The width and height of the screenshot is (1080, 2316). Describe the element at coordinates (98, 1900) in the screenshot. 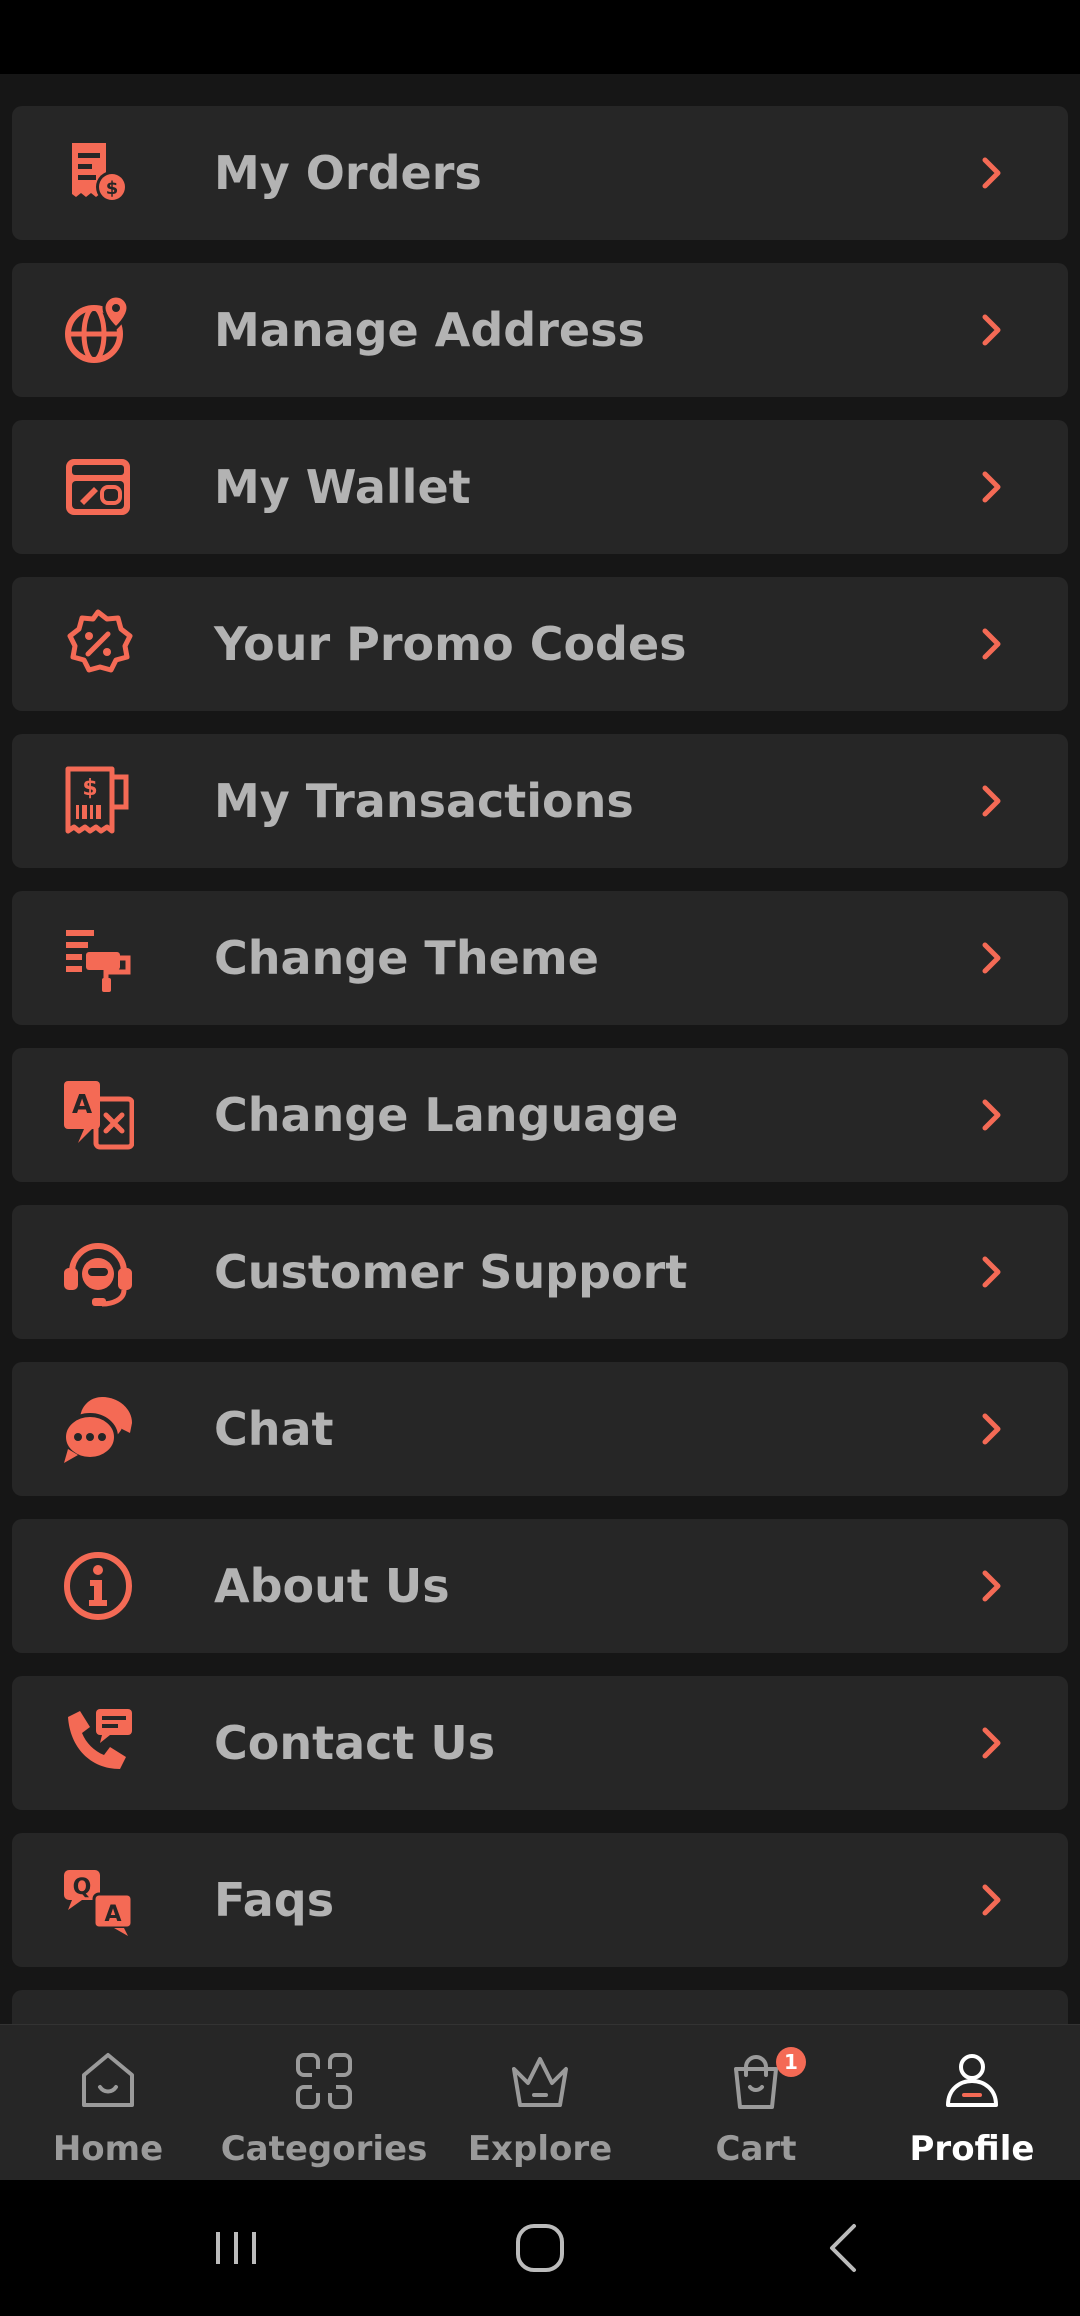

I see `qa-icon: QA` at that location.